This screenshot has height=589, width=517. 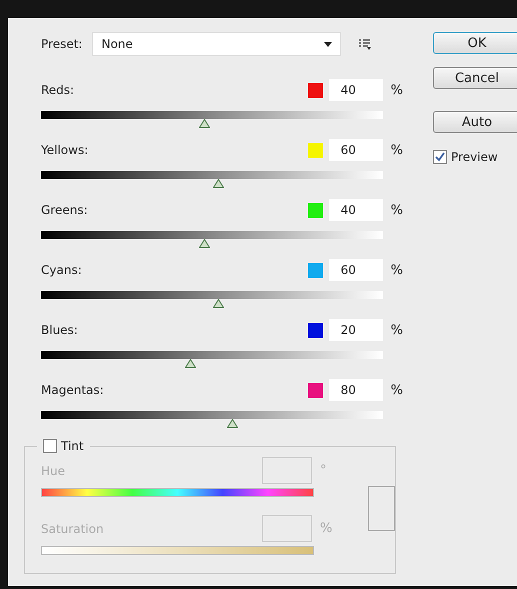 I want to click on value-field: 20, so click(x=355, y=330).